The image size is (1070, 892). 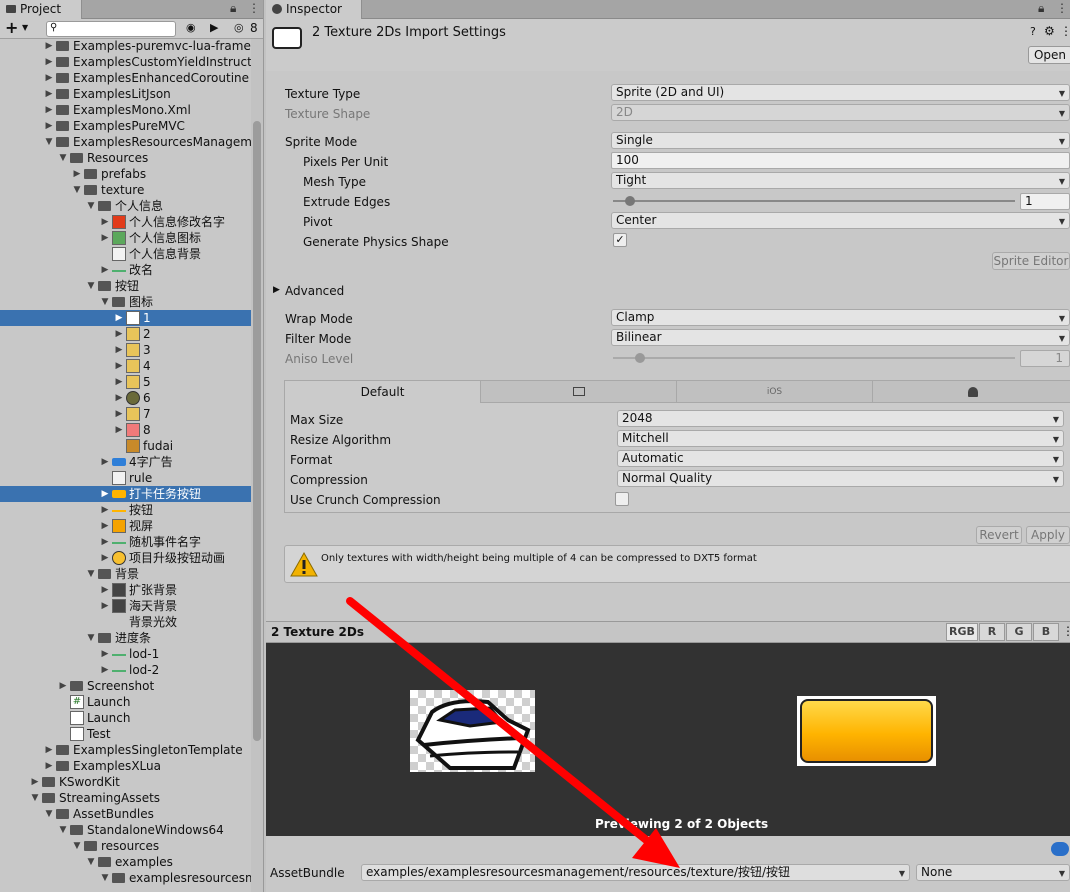 I want to click on tree-item: ▼ 背景, so click(x=126, y=574).